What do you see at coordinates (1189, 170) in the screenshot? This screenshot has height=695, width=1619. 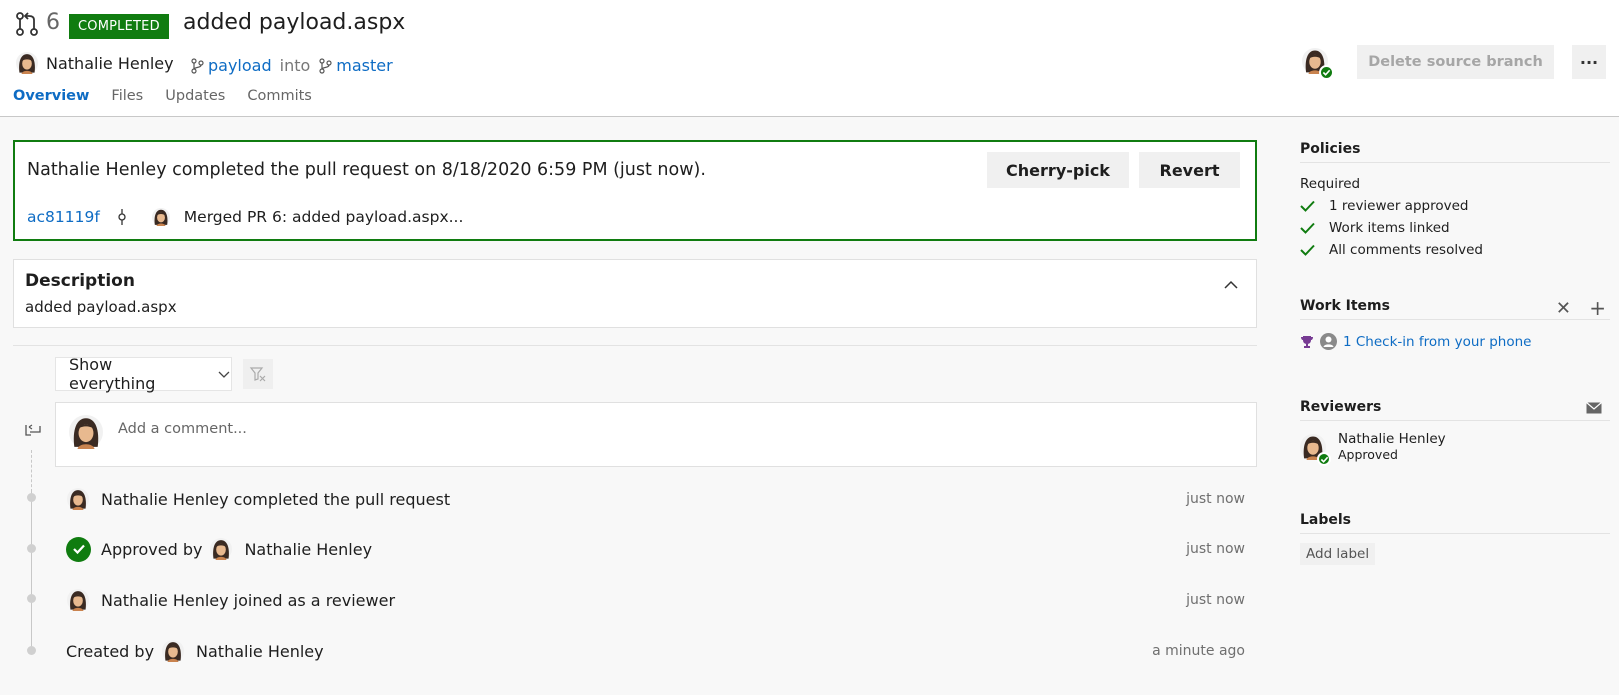 I see `revert-button: Revert` at bounding box center [1189, 170].